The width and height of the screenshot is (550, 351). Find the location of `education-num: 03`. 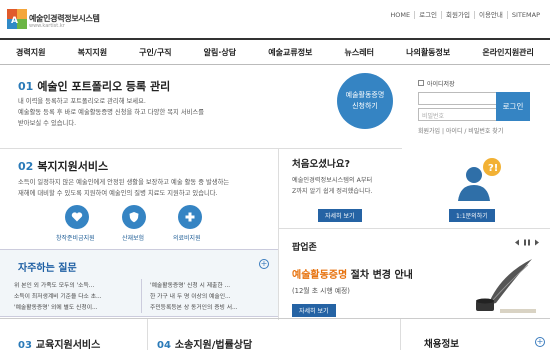

education-num: 03 is located at coordinates (25, 345).